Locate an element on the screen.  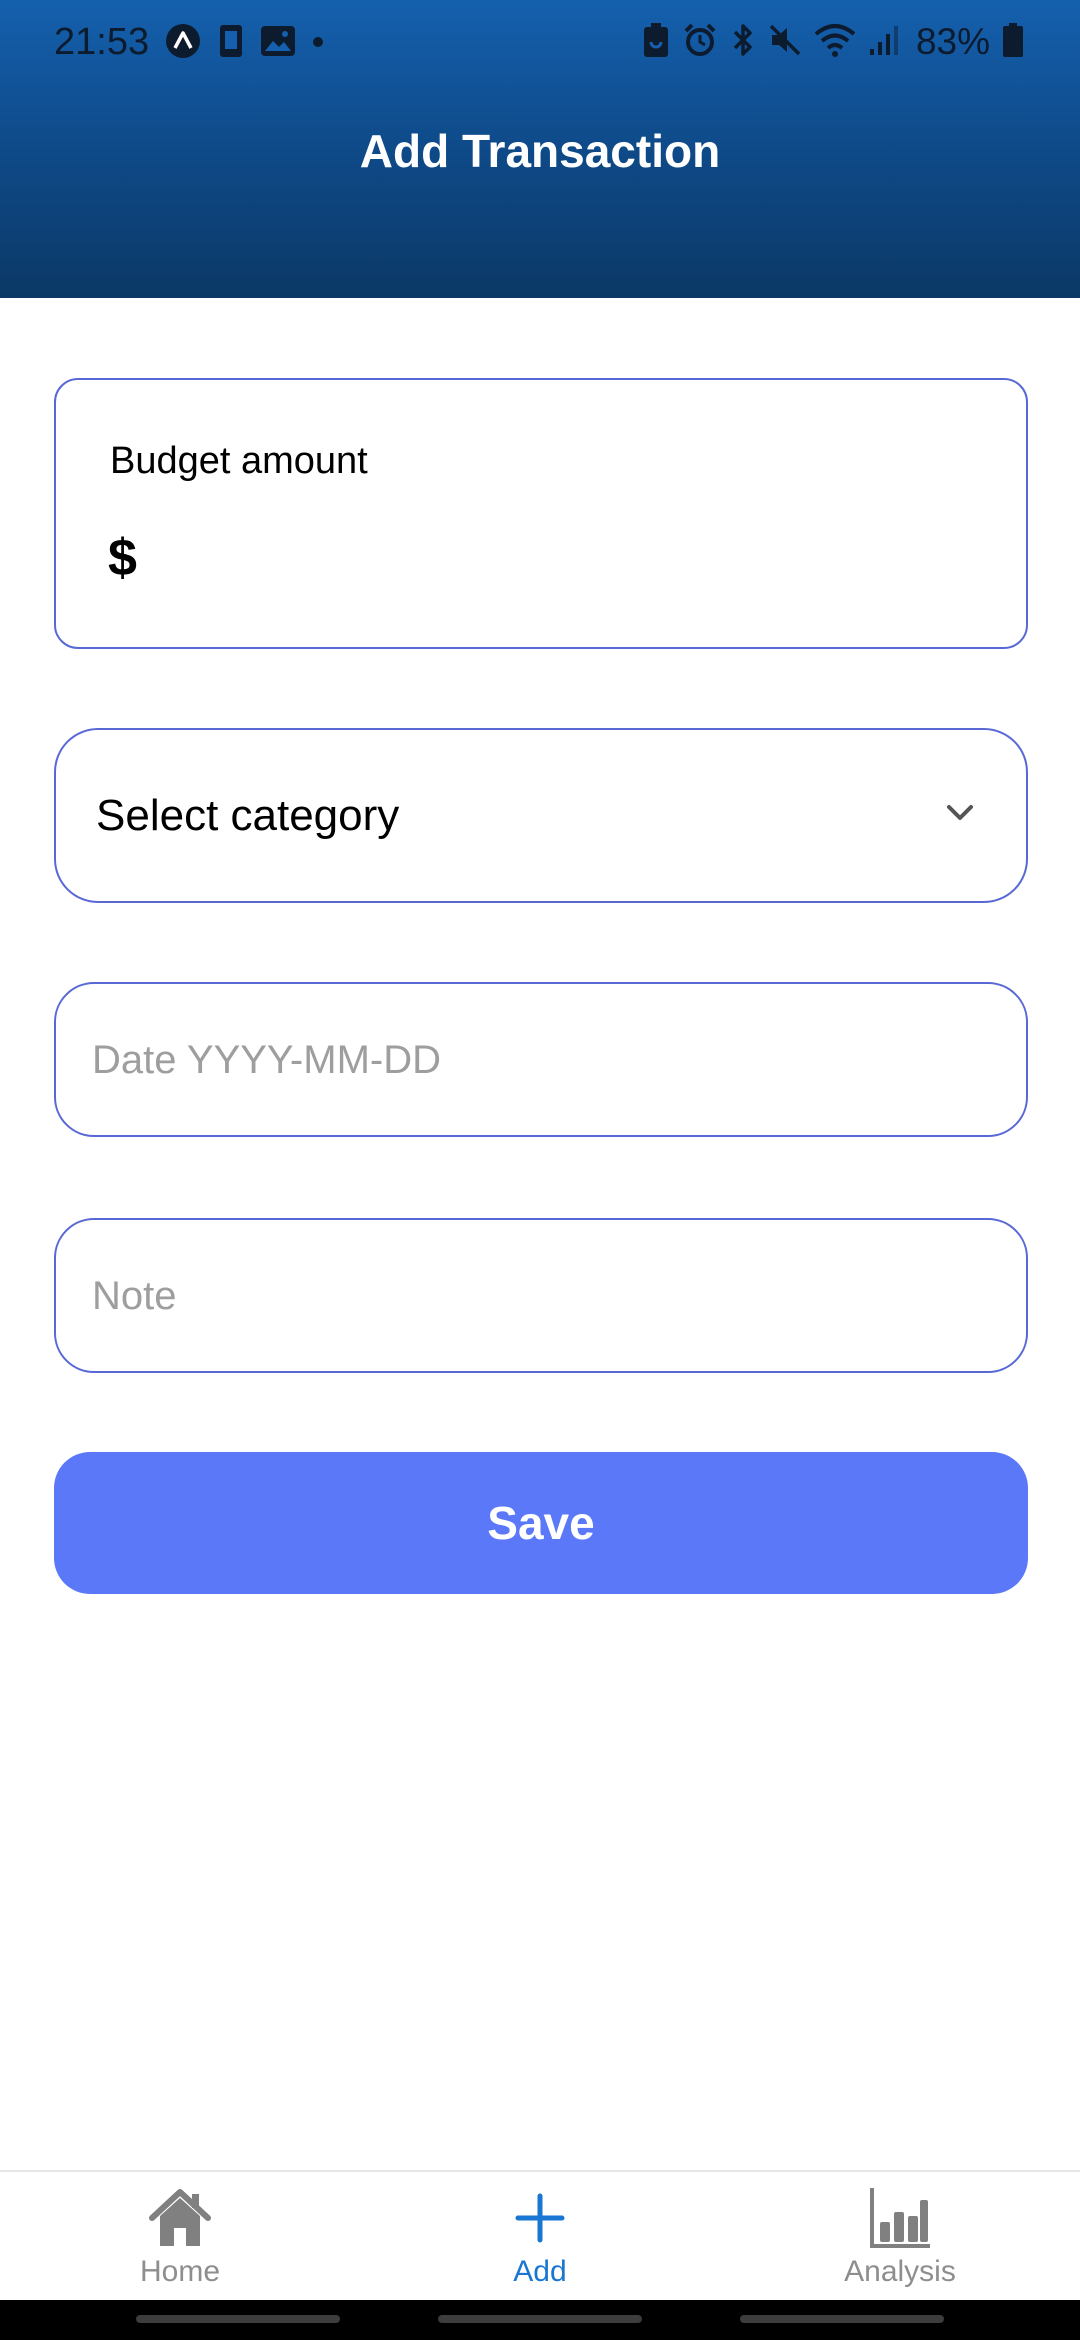
currency-symbol: $ is located at coordinates (122, 558).